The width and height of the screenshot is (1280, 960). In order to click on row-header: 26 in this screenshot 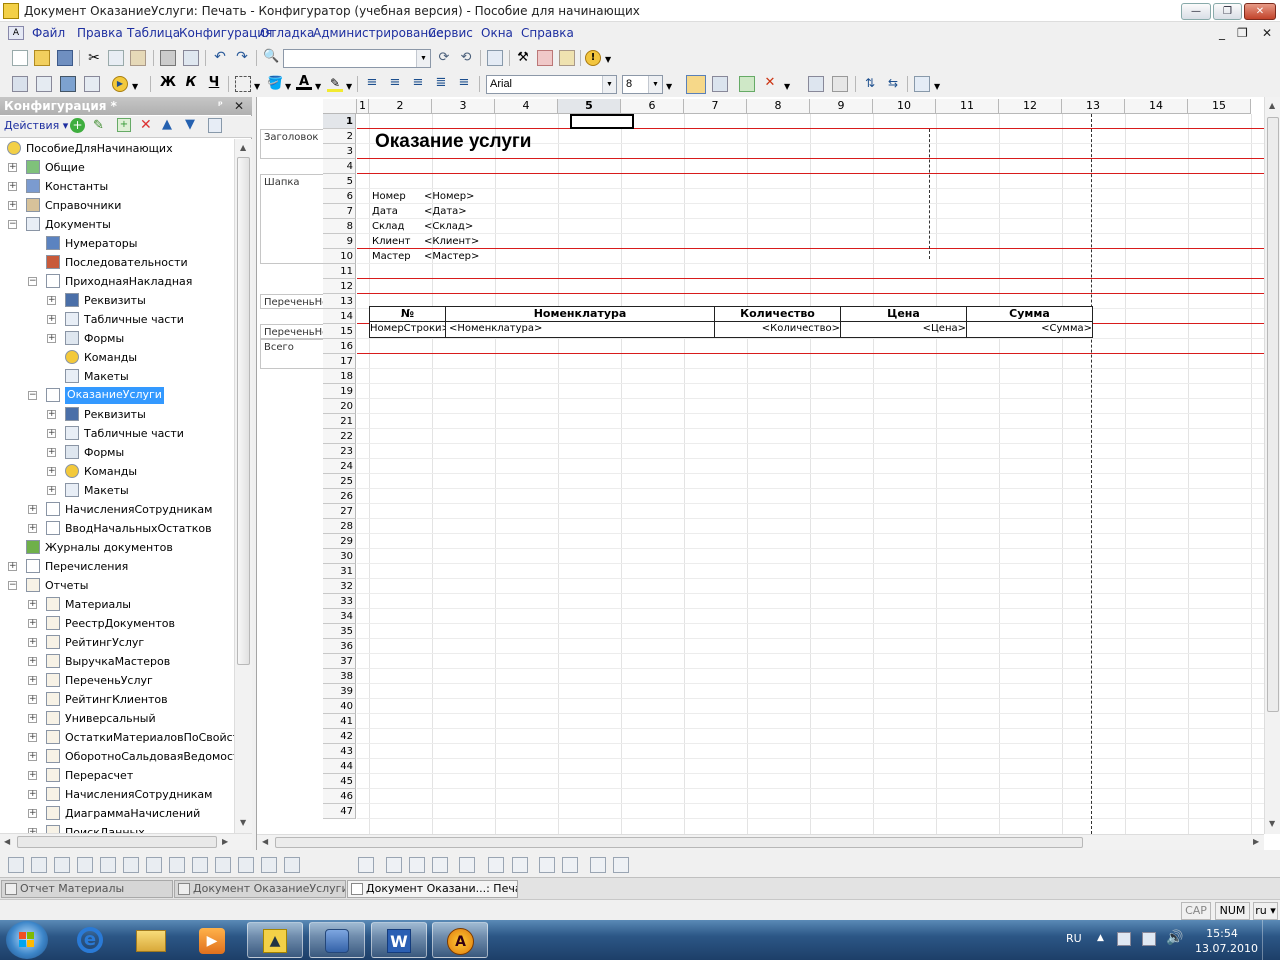, I will do `click(339, 496)`.